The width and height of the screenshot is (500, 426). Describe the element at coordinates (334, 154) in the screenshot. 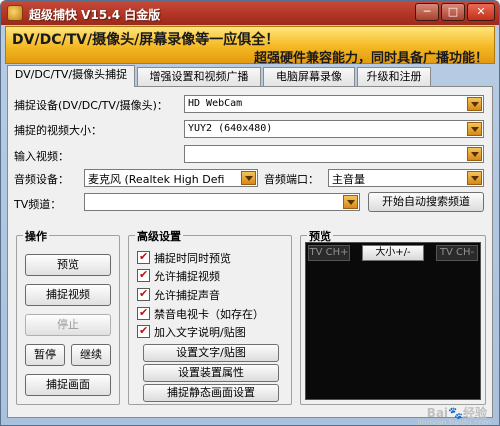

I see `input-video-select` at that location.